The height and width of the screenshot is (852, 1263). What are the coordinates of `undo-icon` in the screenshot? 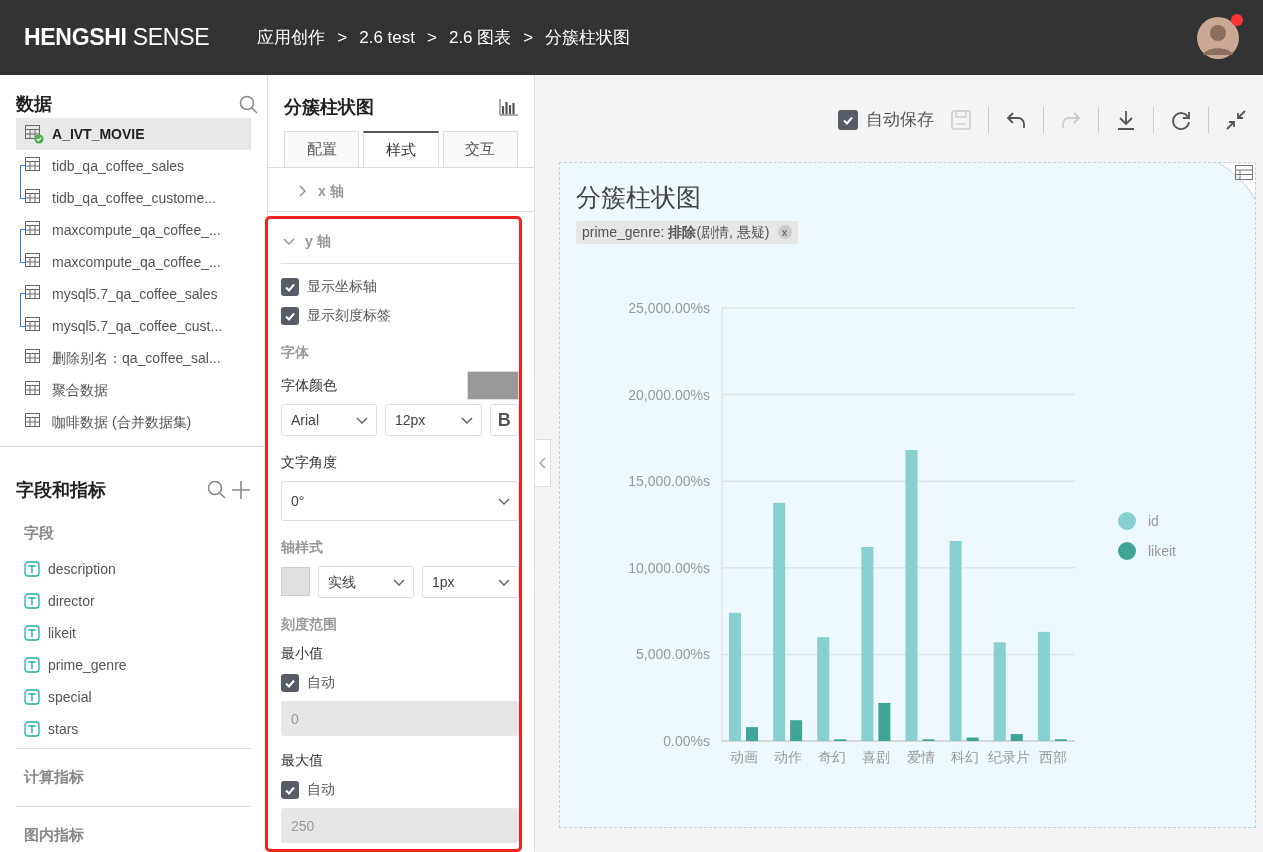 It's located at (1016, 120).